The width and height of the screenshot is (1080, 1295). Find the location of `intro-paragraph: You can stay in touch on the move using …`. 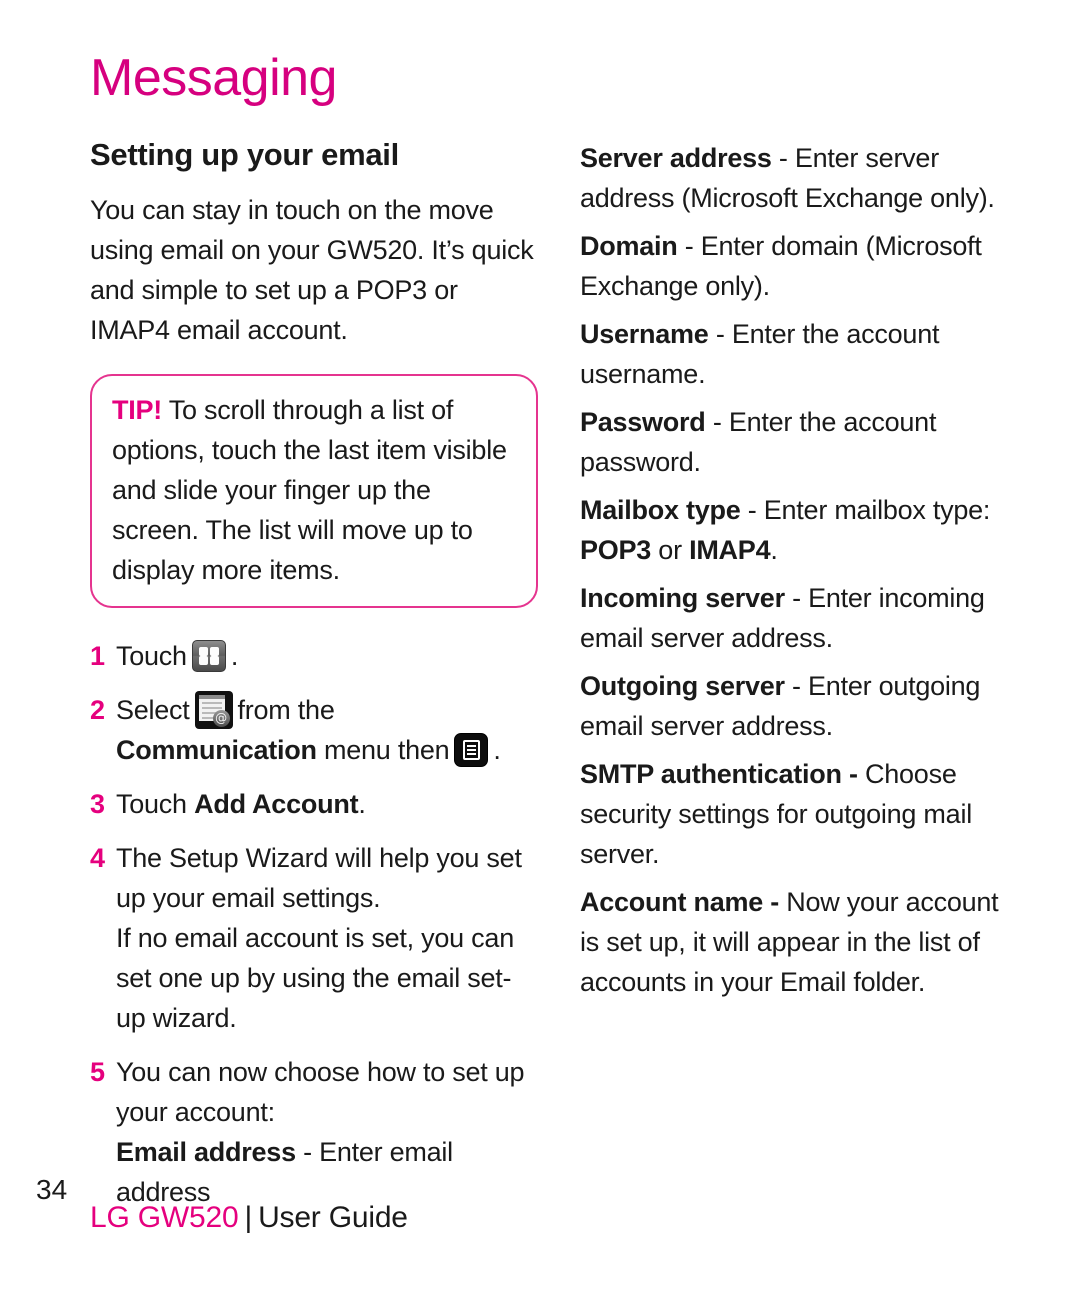

intro-paragraph: You can stay in touch on the move using … is located at coordinates (312, 270).